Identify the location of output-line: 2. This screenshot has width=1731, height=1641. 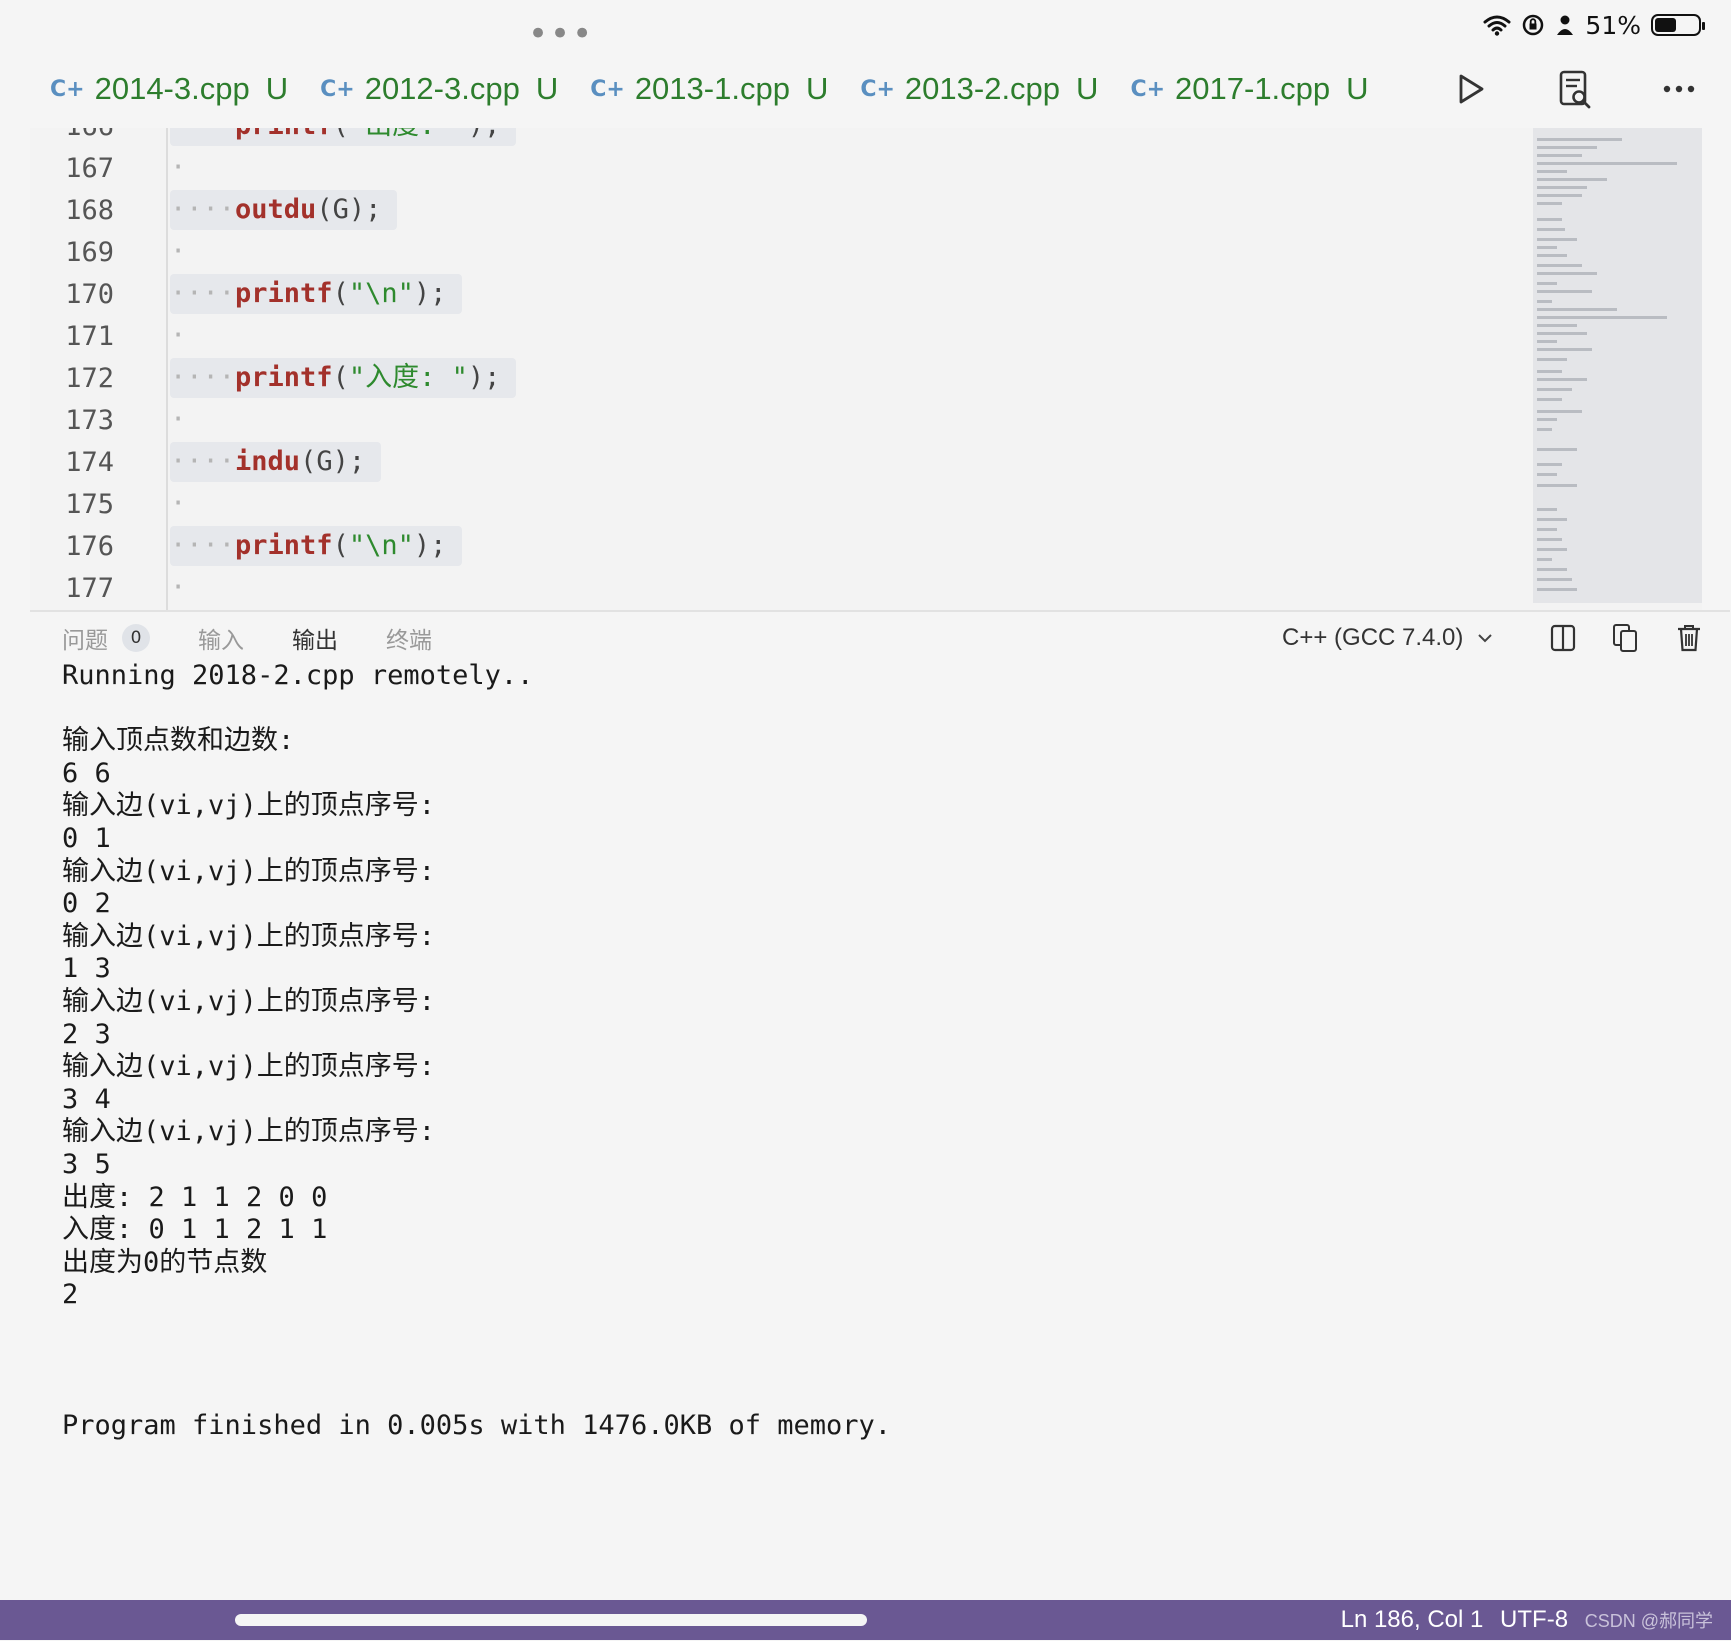
(70, 1295).